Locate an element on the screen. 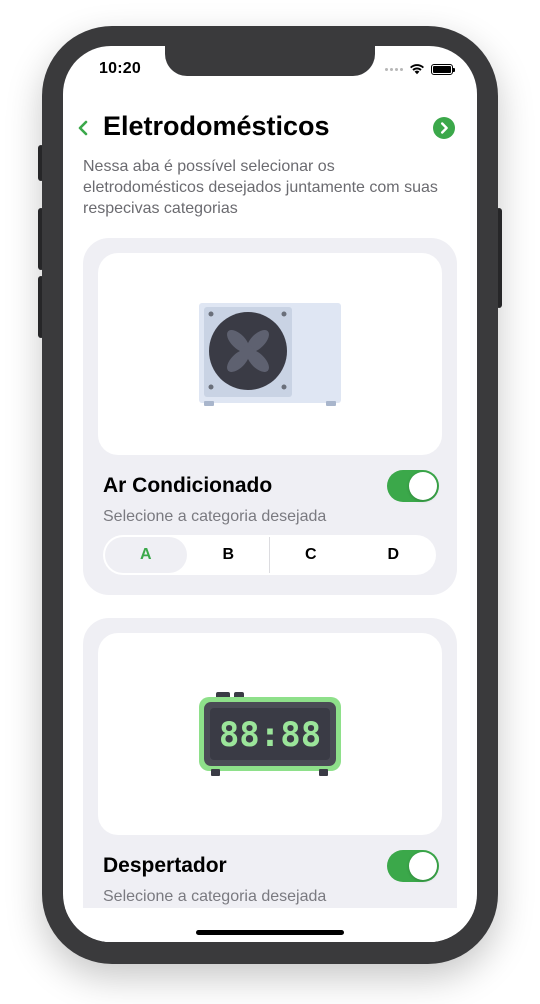 This screenshot has height=1004, width=540. signal-icon is located at coordinates (394, 69).